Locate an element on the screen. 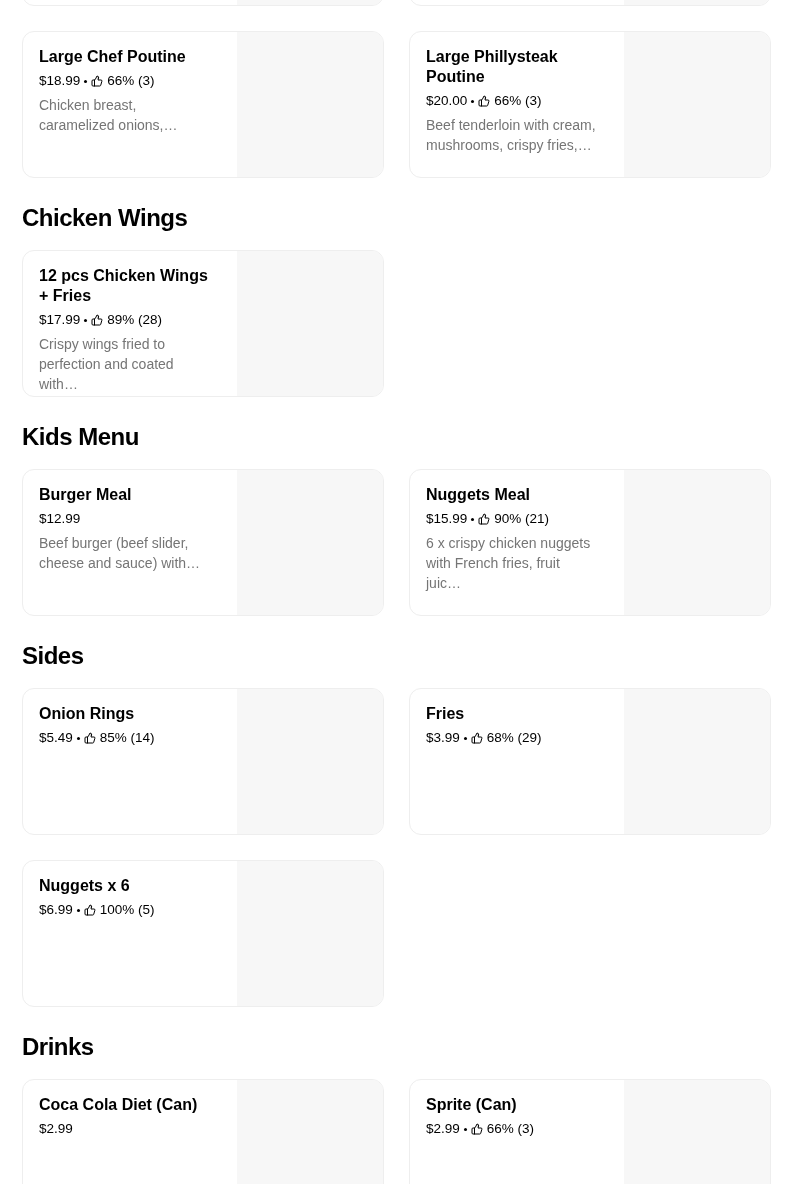 This screenshot has height=1184, width=804. item-name: Sprite (Can) is located at coordinates (472, 1105).